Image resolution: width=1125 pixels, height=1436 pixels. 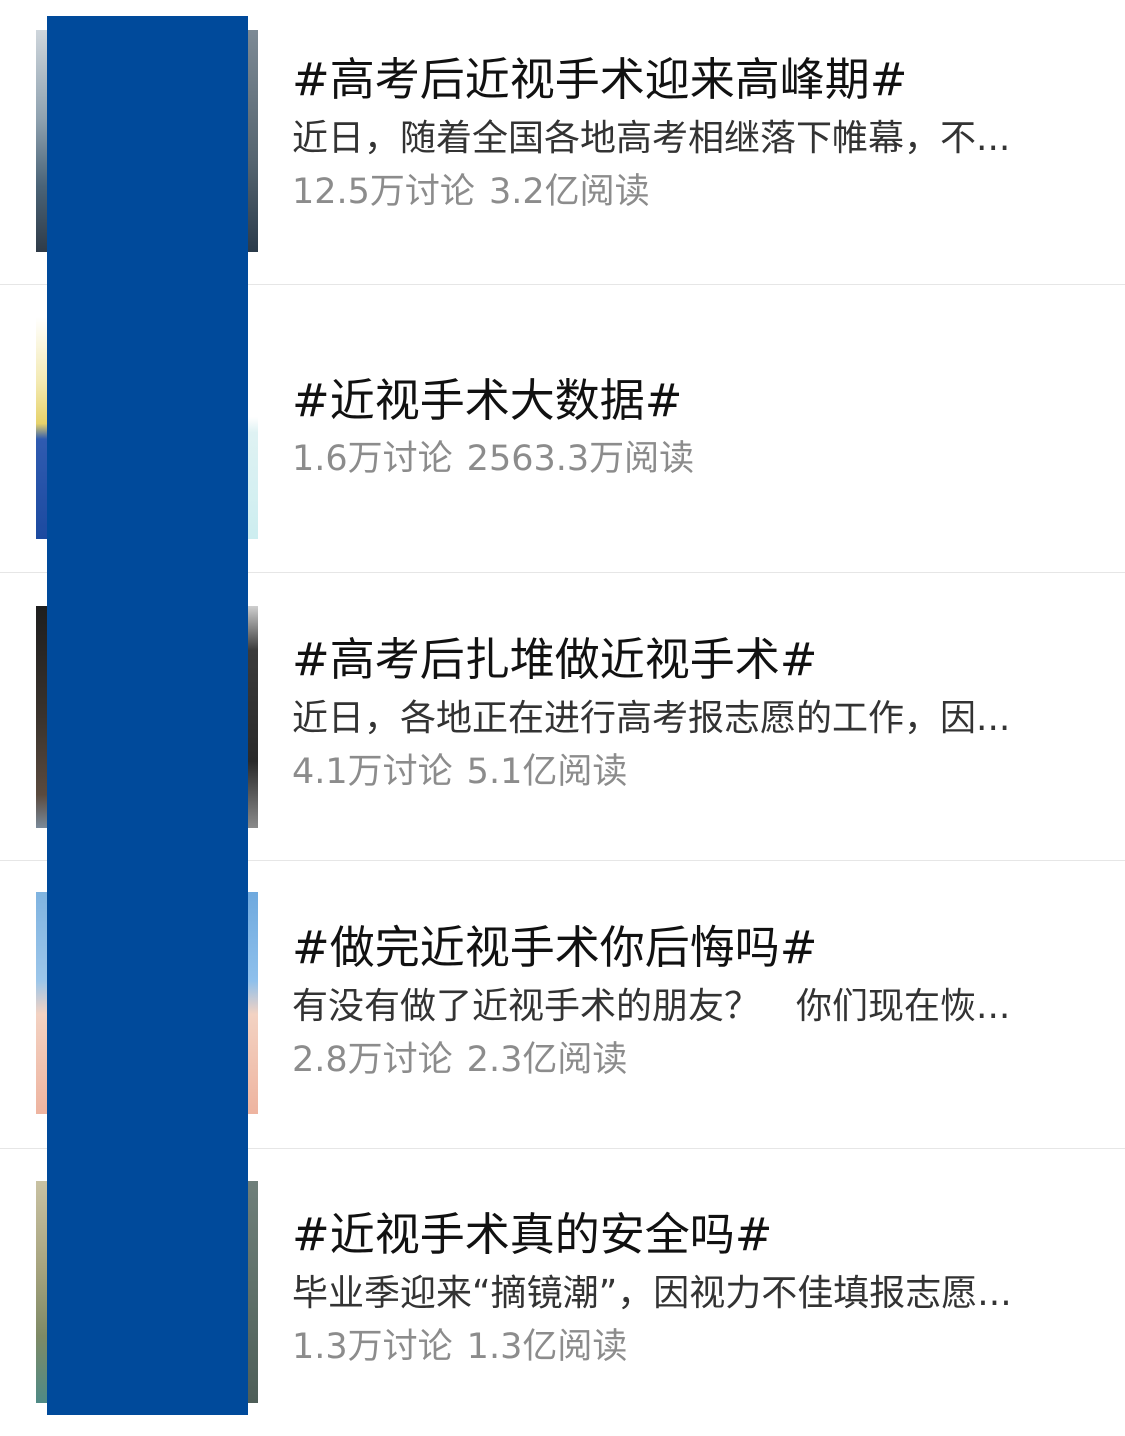 What do you see at coordinates (686, 772) in the screenshot?
I see `topic-stats: 4.1万讨论 5.1亿阅读` at bounding box center [686, 772].